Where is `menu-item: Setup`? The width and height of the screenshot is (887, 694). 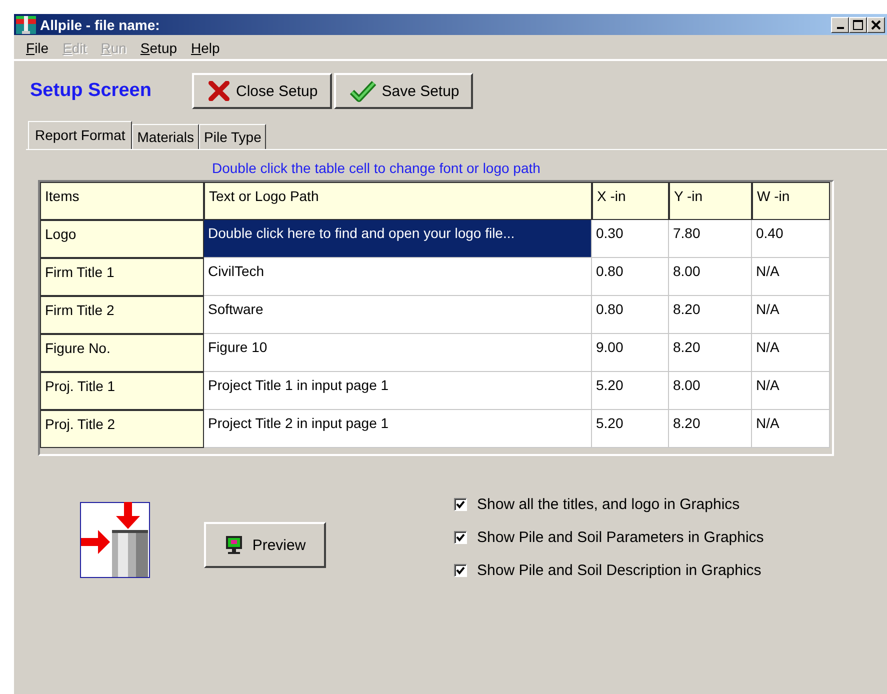 menu-item: Setup is located at coordinates (159, 48).